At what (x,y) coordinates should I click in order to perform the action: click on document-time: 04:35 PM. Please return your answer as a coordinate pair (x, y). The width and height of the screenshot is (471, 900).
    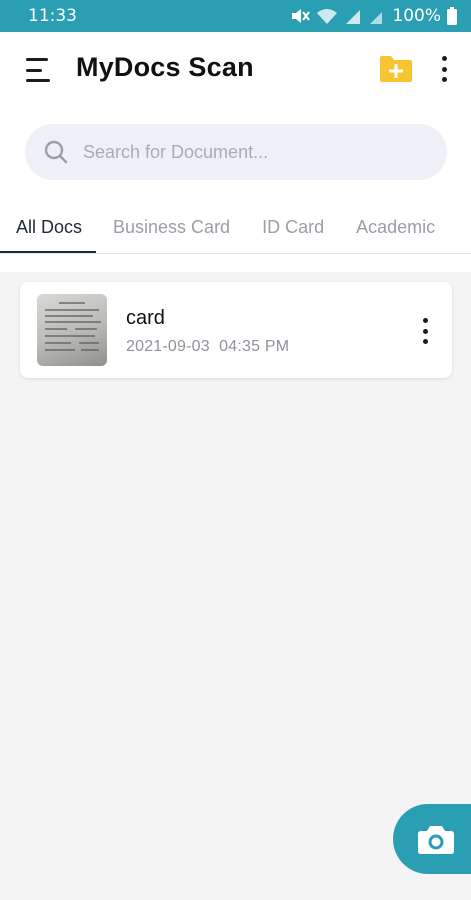
    Looking at the image, I should click on (254, 346).